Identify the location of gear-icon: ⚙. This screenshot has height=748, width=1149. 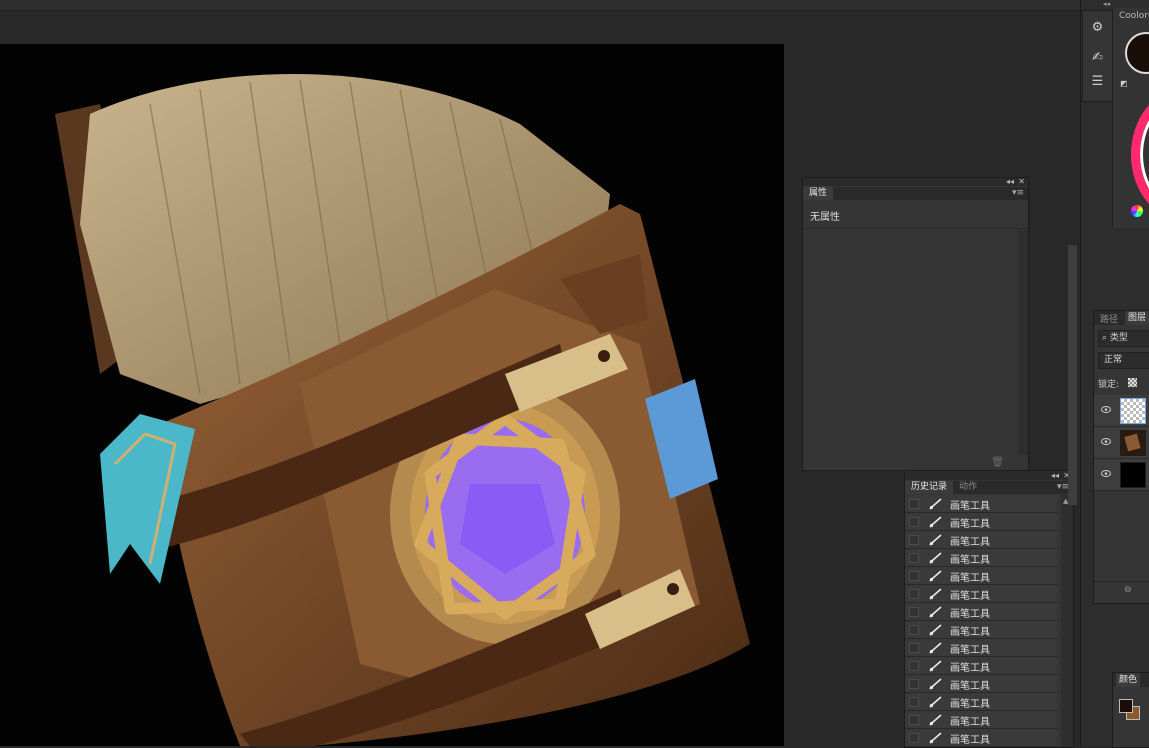
(1097, 28).